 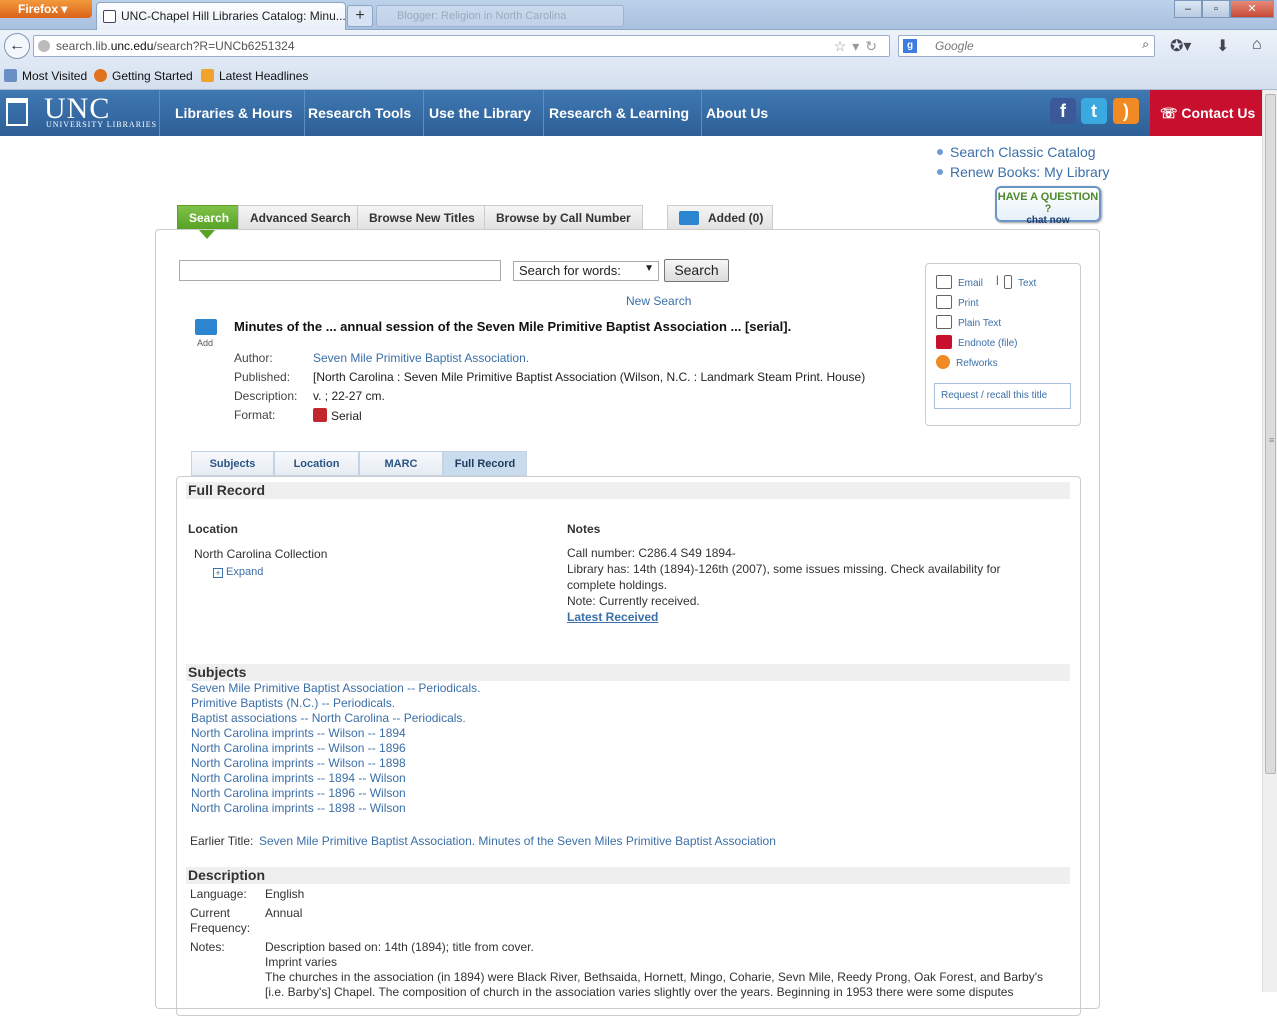 I want to click on rss-icon: ), so click(x=1126, y=111).